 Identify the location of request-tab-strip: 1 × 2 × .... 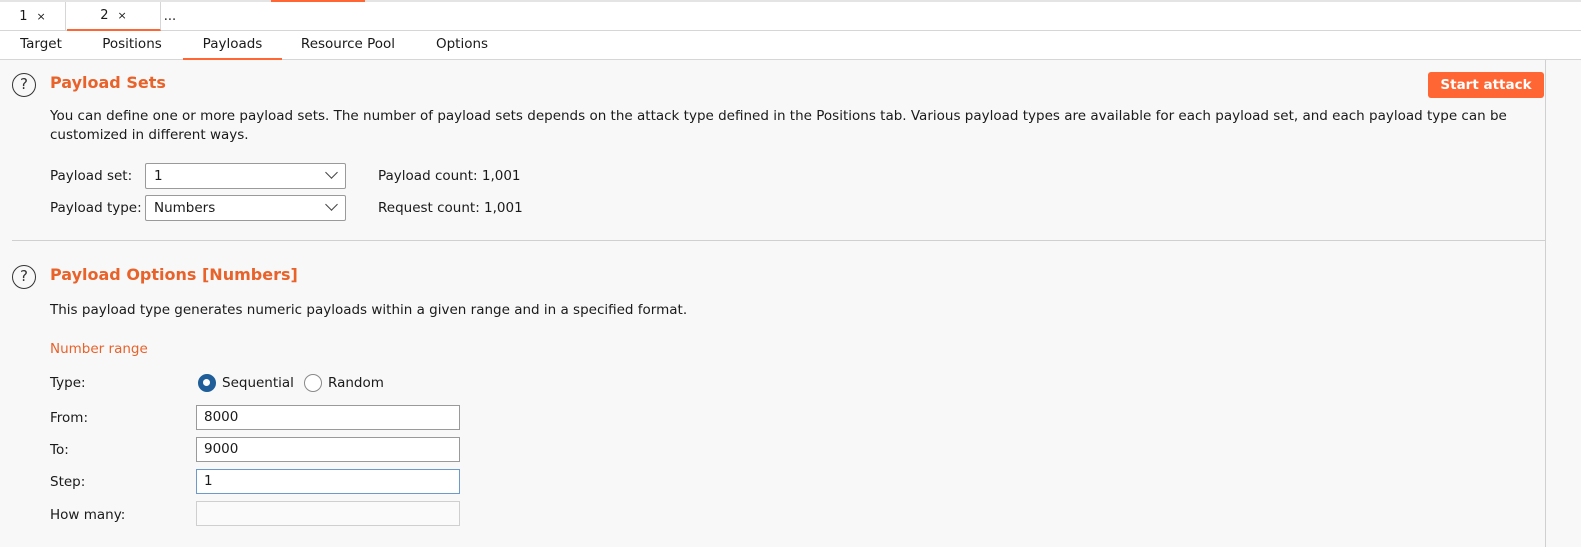
(790, 15).